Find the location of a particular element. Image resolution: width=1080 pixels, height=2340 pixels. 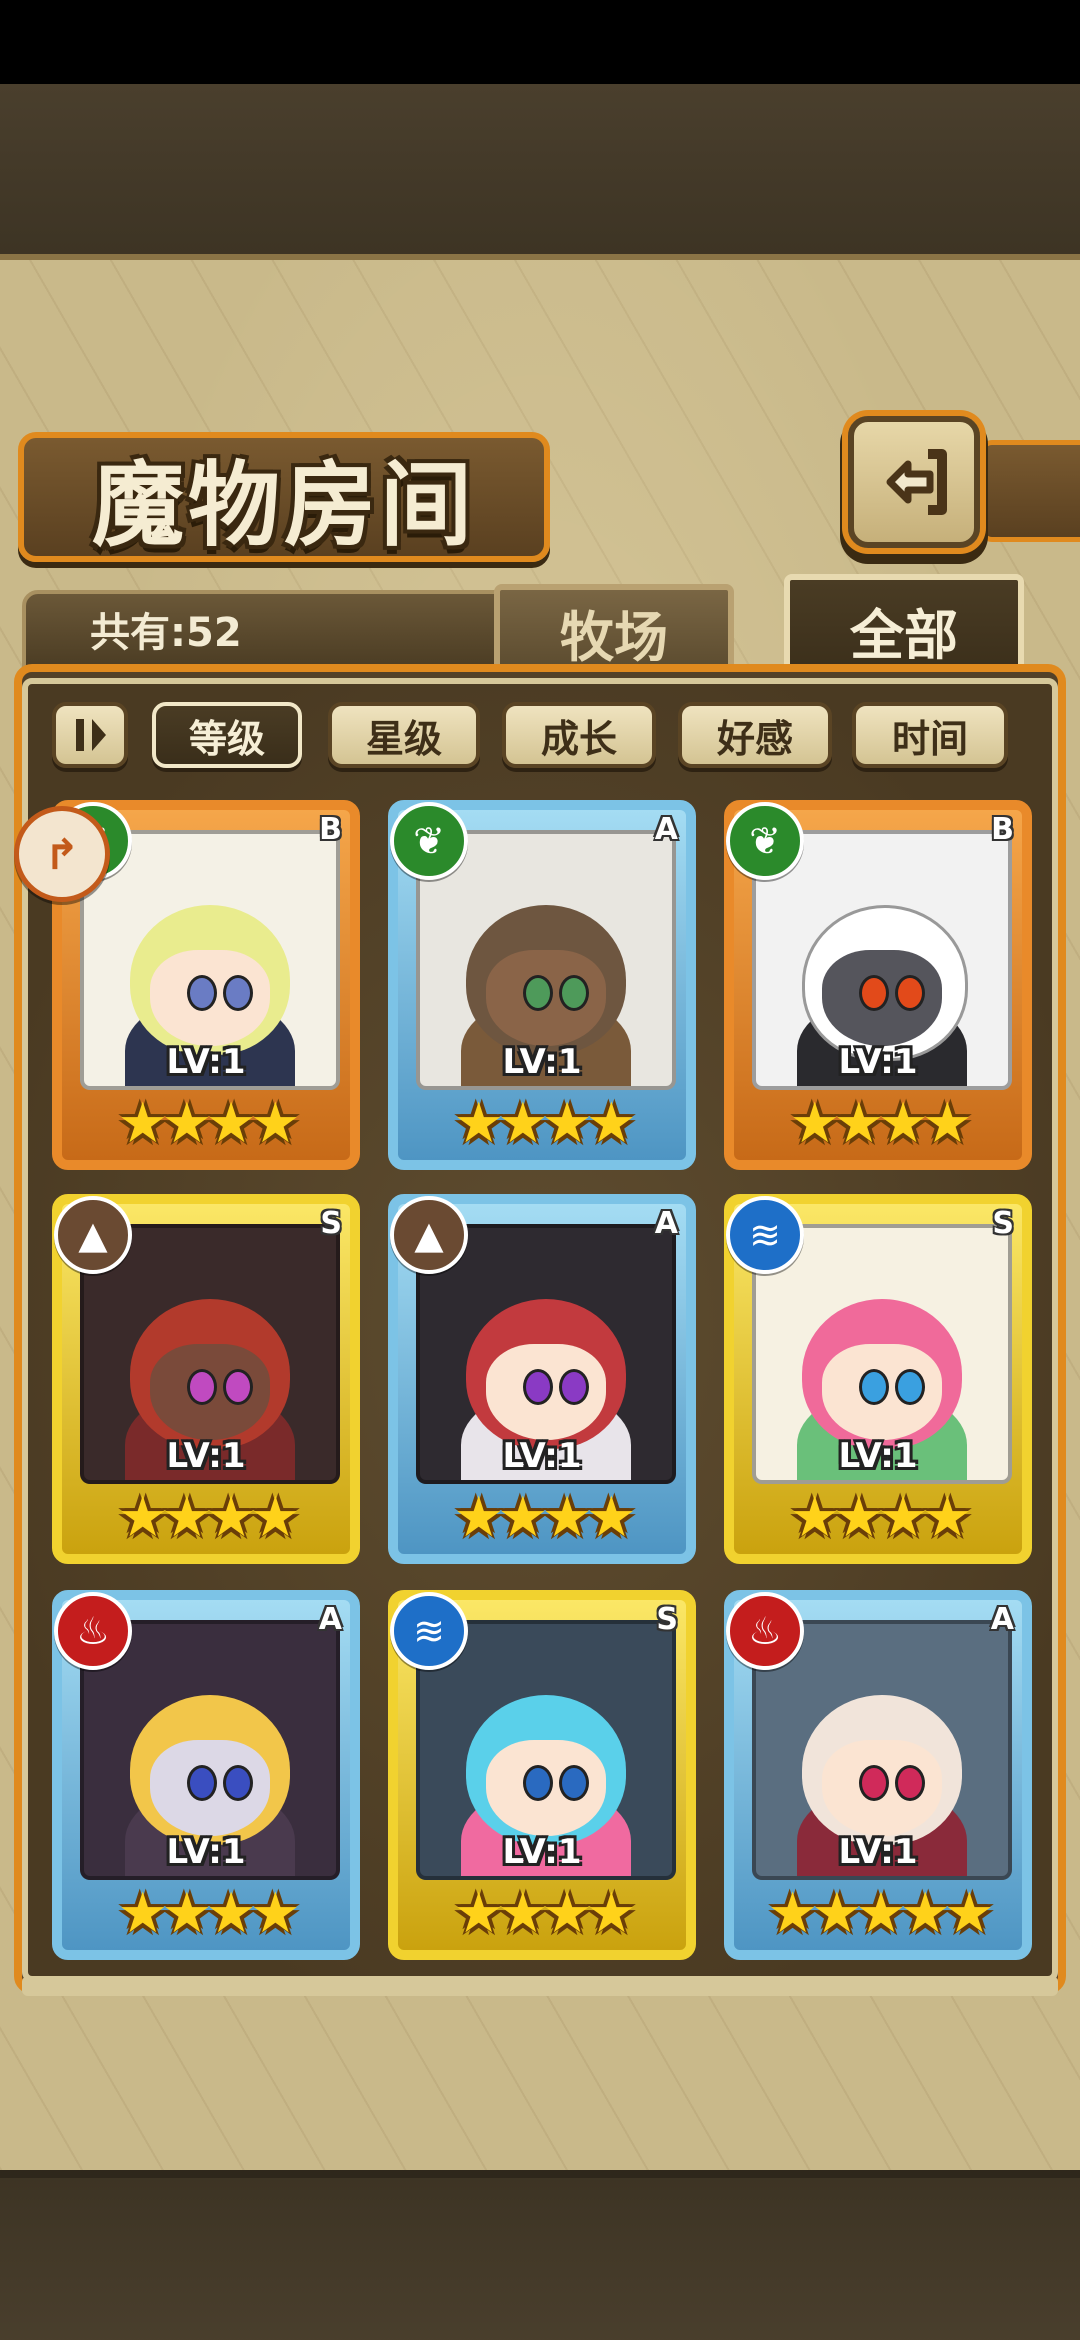

back-bar is located at coordinates (1030, 491).